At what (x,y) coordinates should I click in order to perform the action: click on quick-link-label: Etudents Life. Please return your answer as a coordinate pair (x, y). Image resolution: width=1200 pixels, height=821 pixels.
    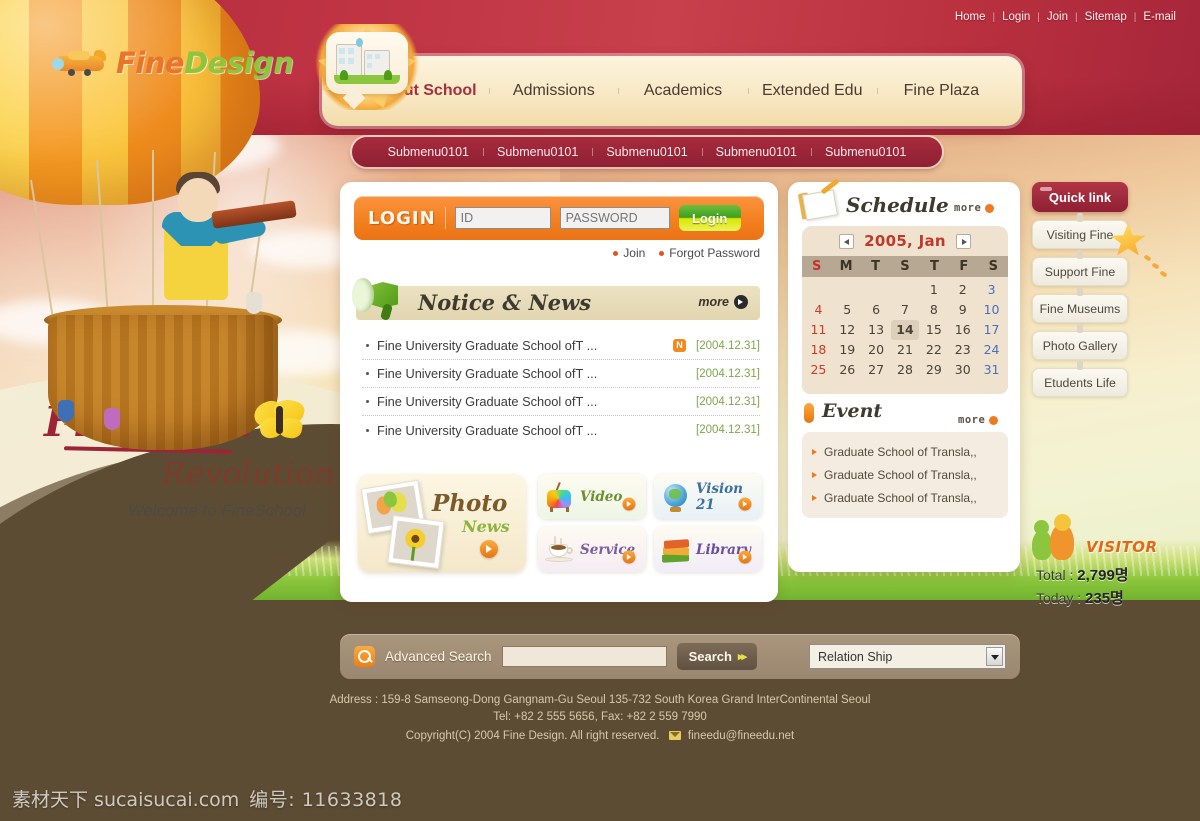
    Looking at the image, I should click on (1080, 382).